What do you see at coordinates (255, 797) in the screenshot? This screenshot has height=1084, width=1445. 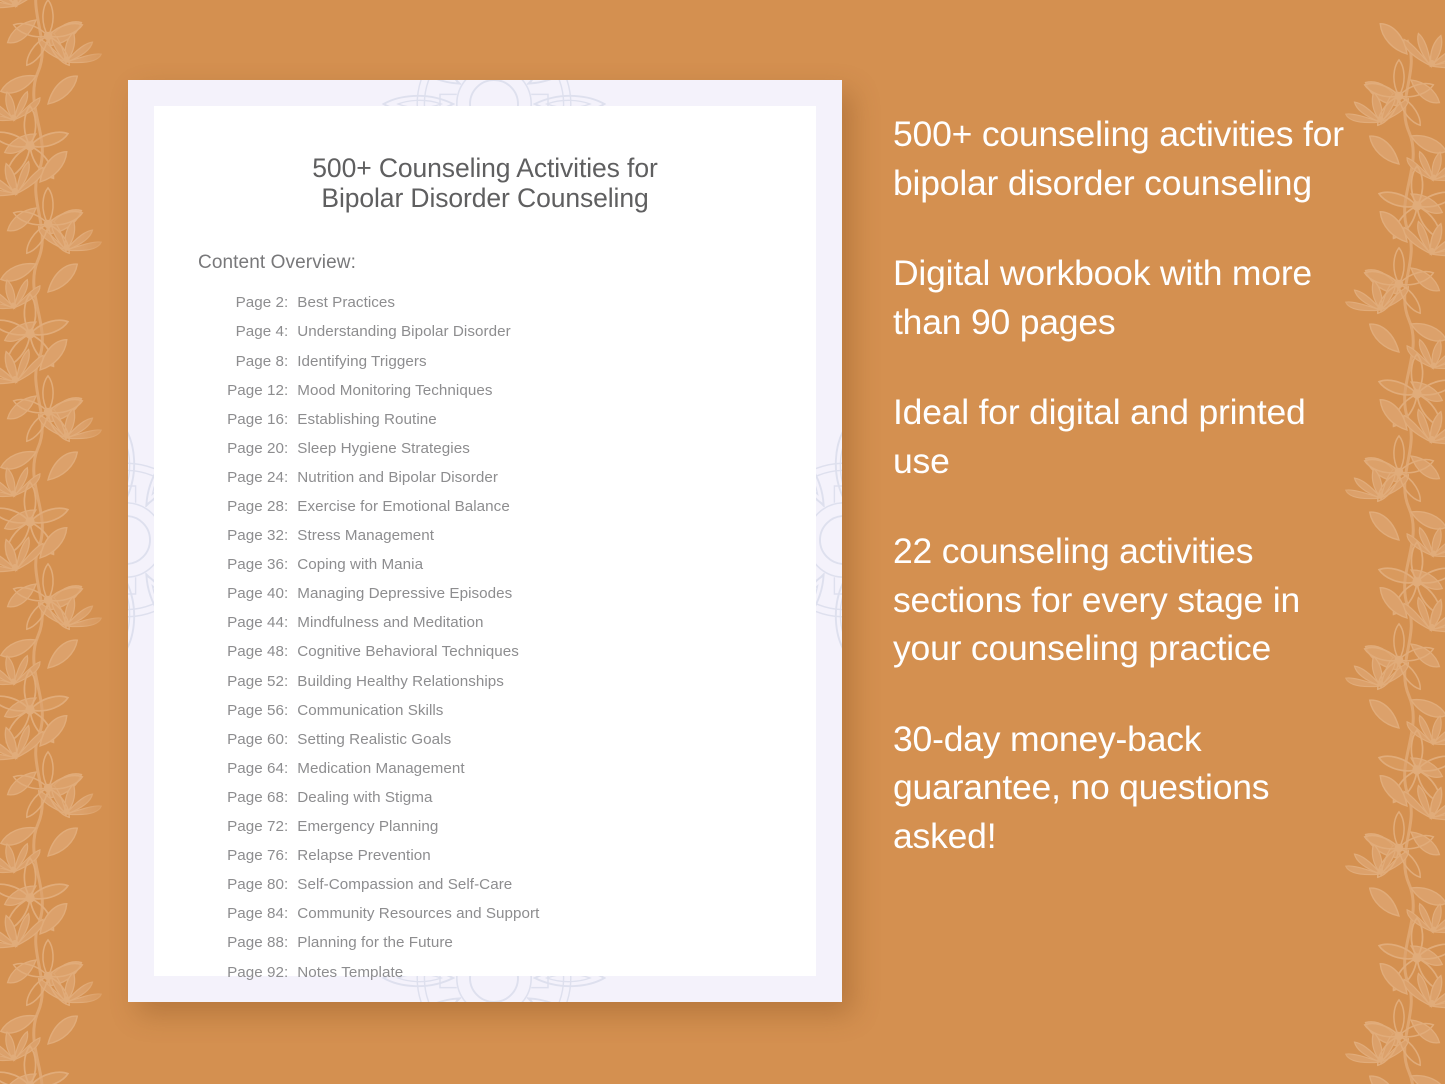 I see `toc-page-number: Page 68` at bounding box center [255, 797].